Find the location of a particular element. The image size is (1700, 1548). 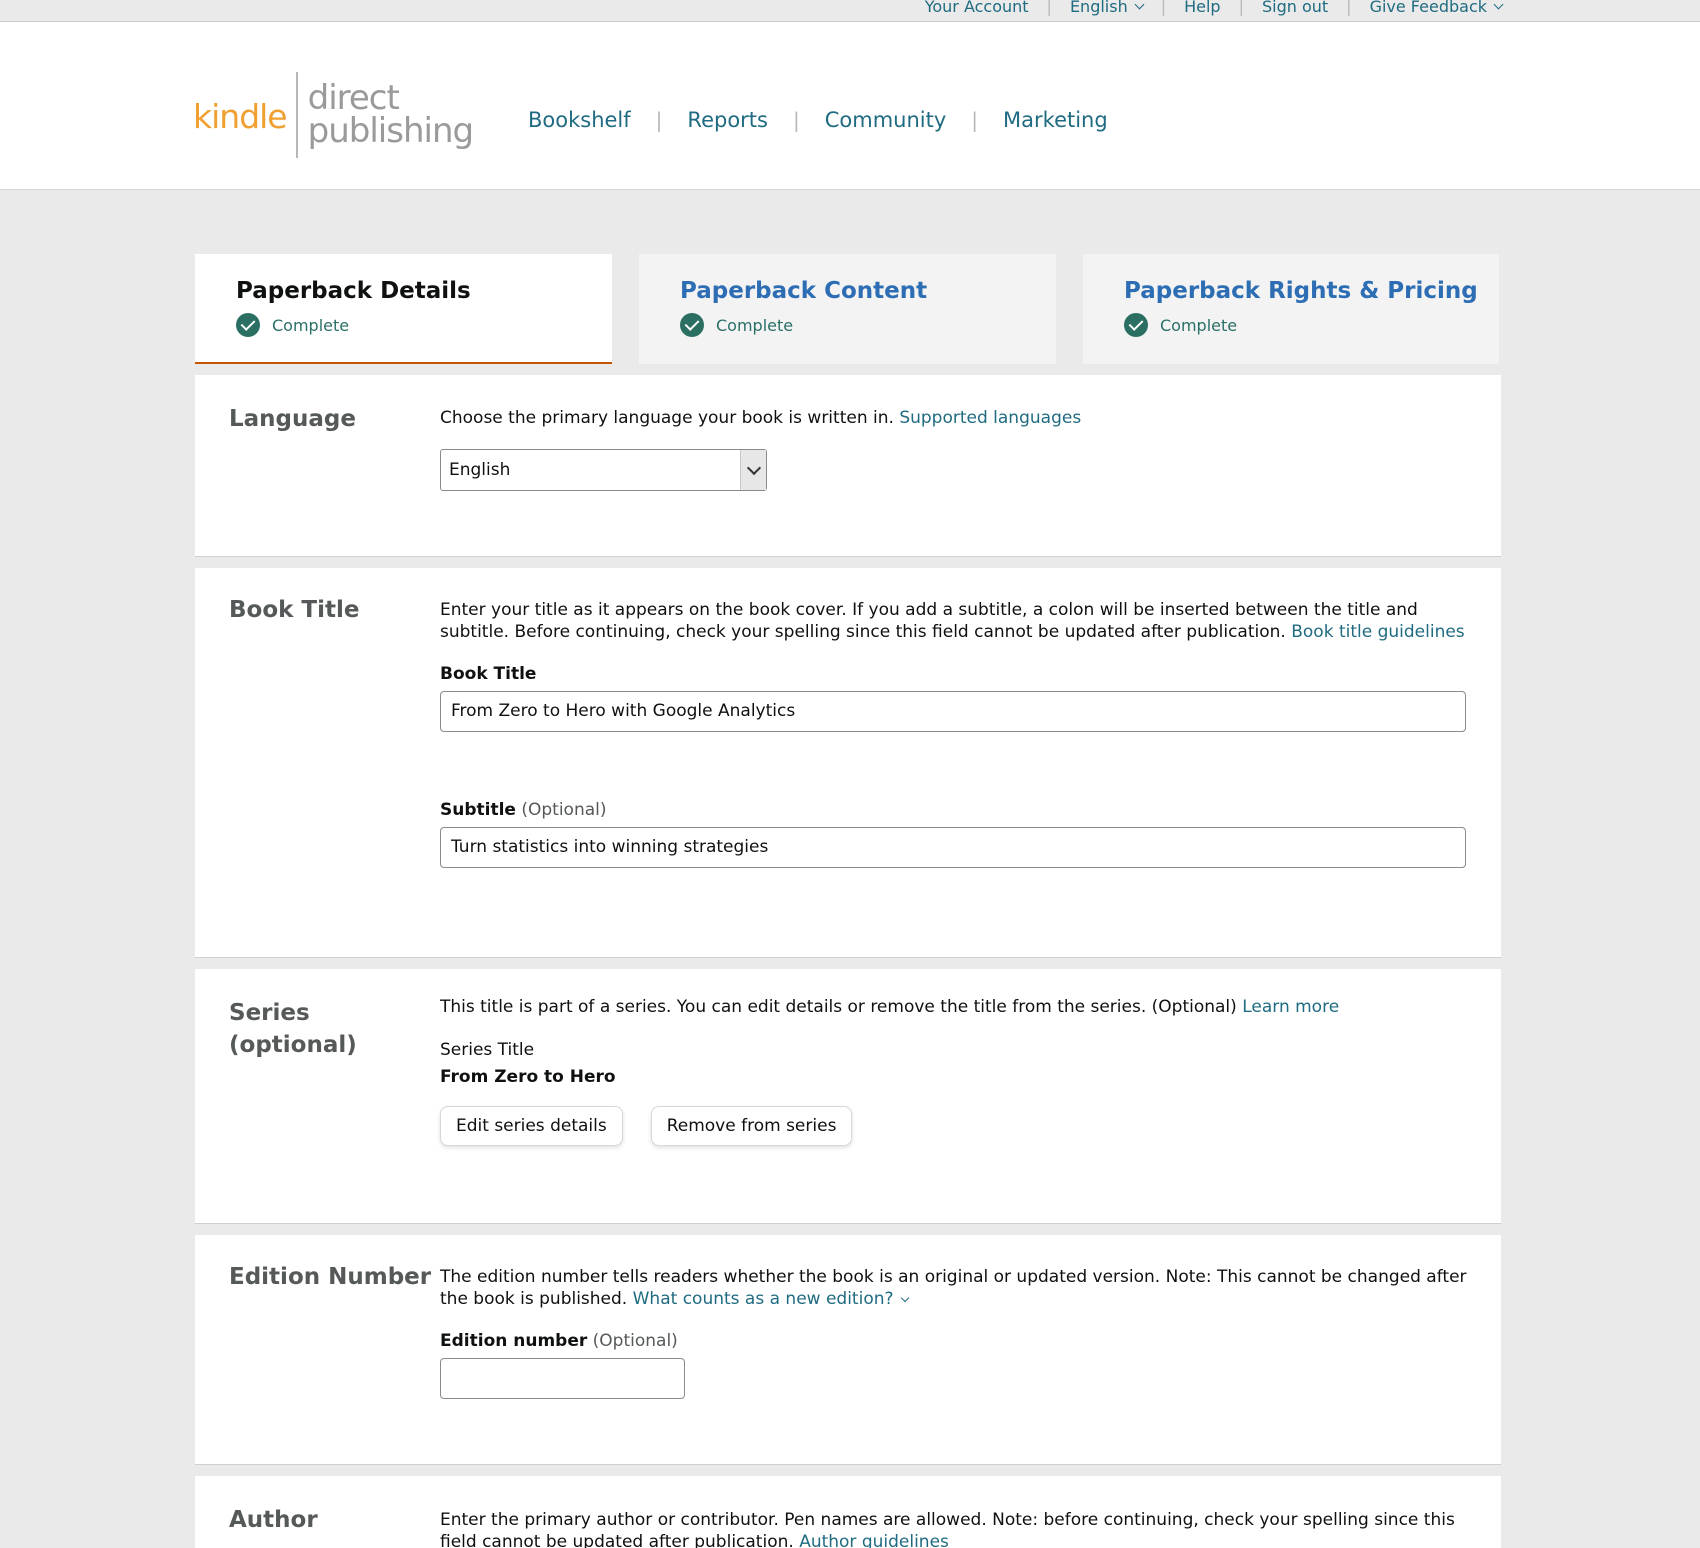

edition-label-row: Edition number (Optional) is located at coordinates (955, 1341).